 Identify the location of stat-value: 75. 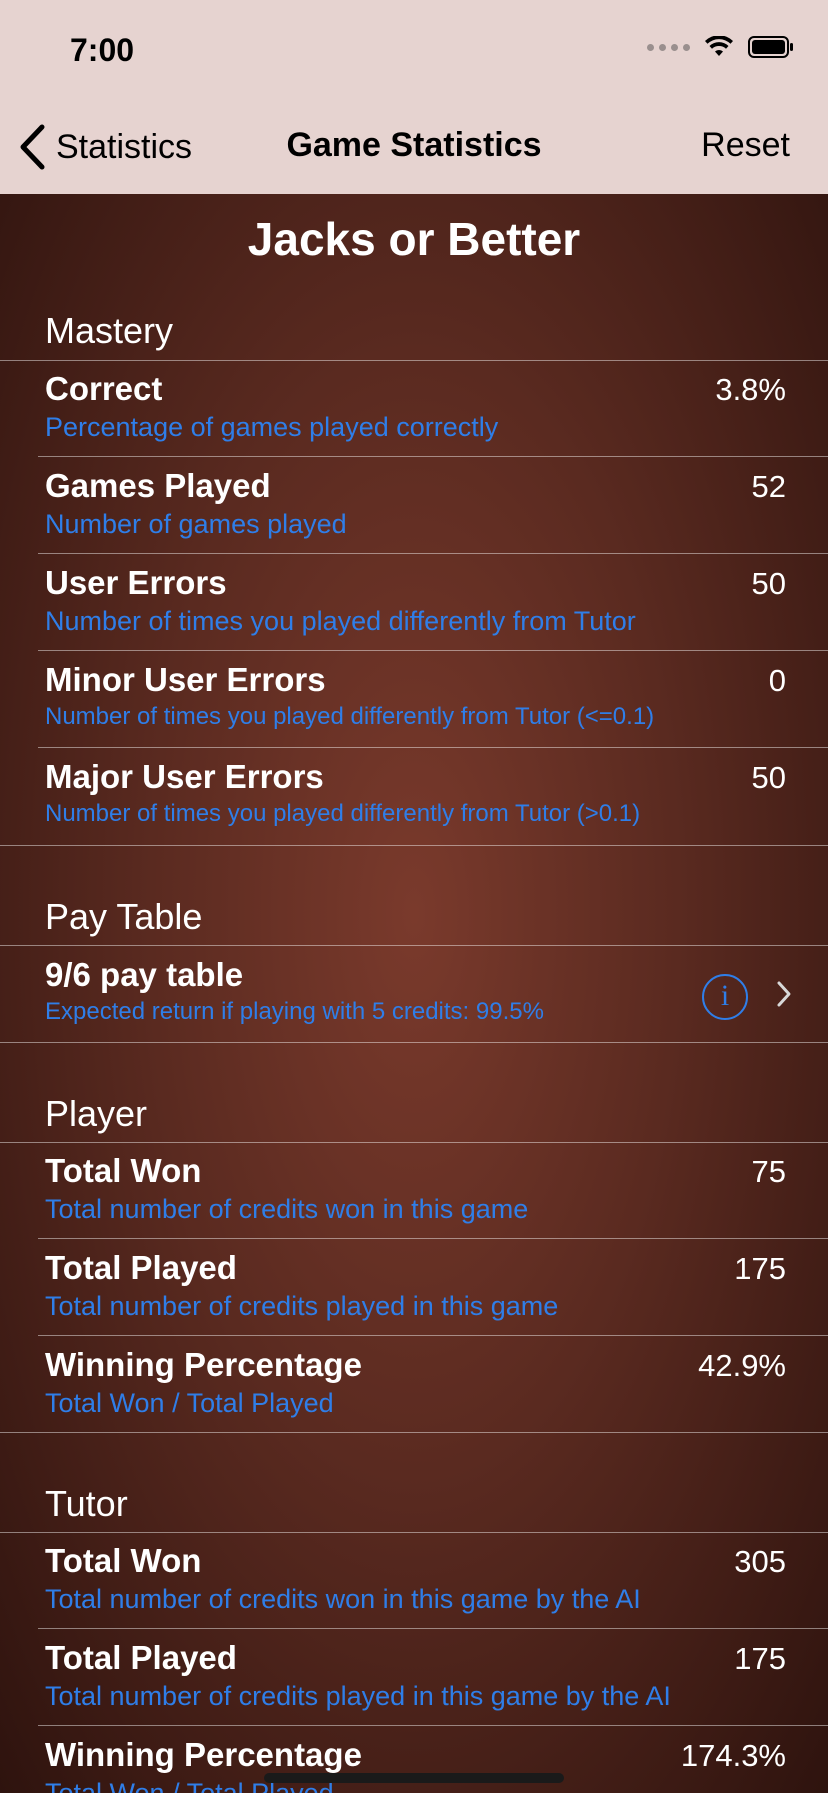
(768, 1171).